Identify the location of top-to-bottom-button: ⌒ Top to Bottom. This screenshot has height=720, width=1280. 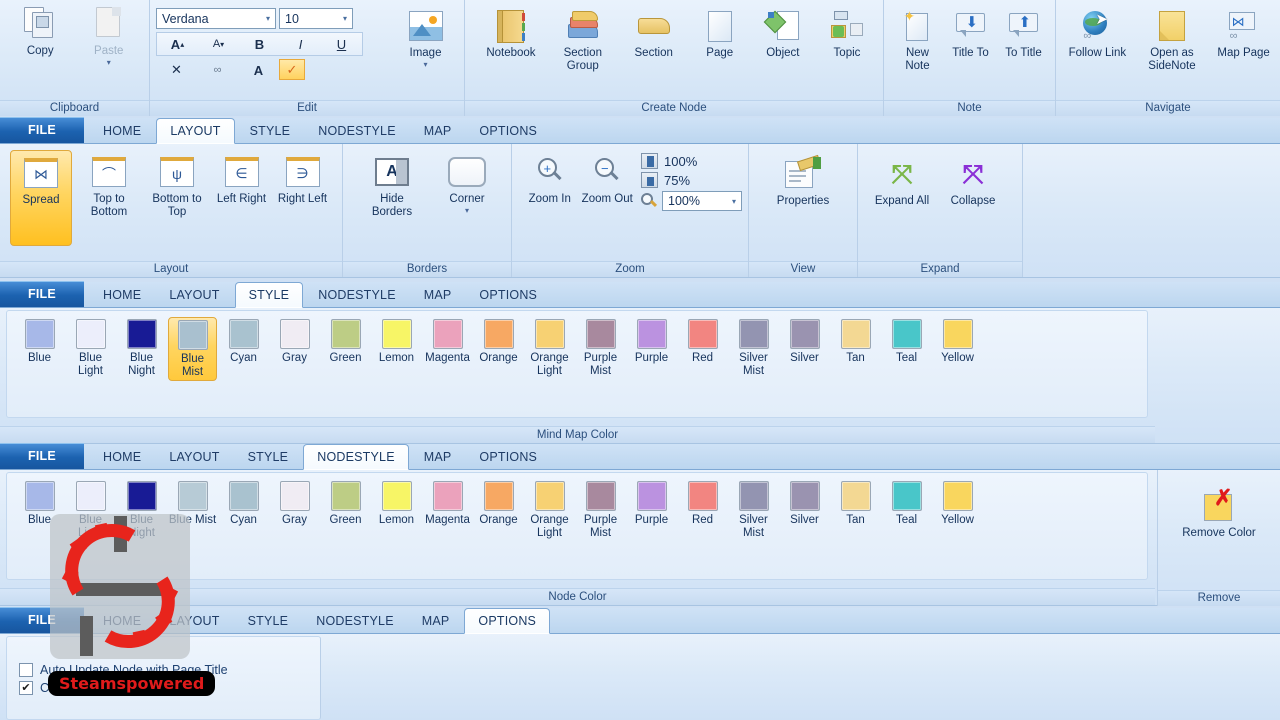
(109, 185).